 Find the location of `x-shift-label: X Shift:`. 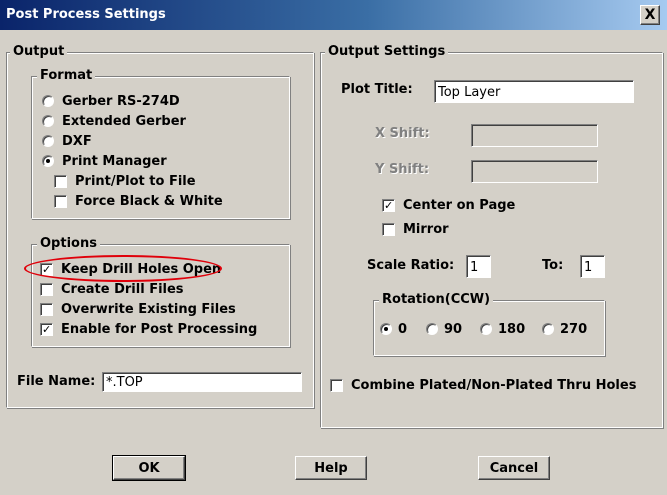

x-shift-label: X Shift: is located at coordinates (402, 133).